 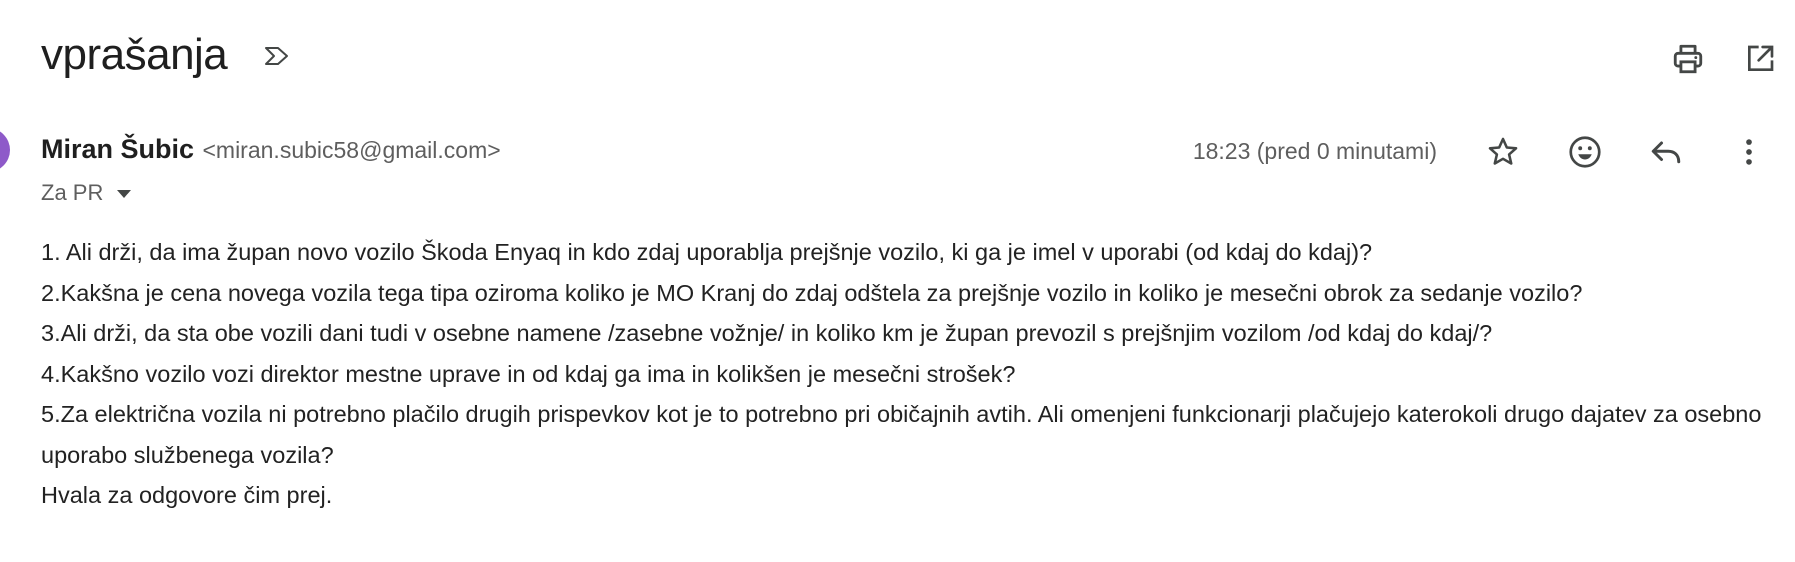 I want to click on reply-icon, so click(x=1666, y=152).